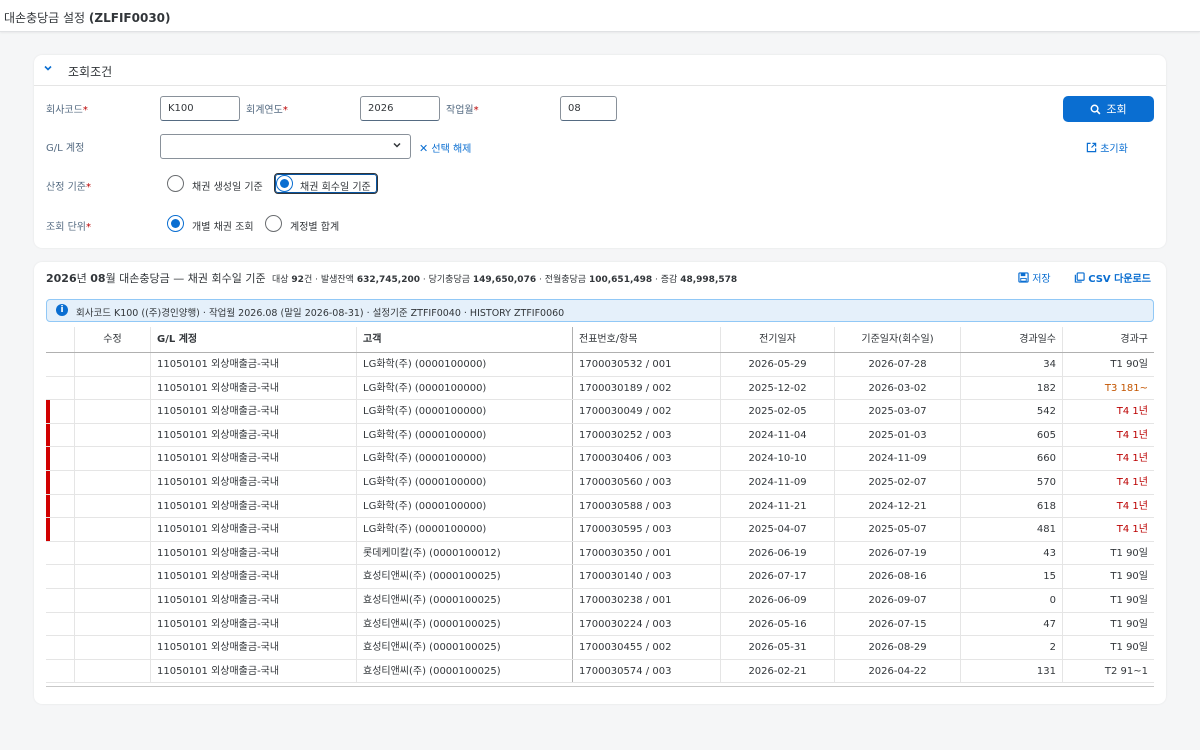  What do you see at coordinates (777, 482) in the screenshot?
I see `cell-posting-date-column: 2024-11-09` at bounding box center [777, 482].